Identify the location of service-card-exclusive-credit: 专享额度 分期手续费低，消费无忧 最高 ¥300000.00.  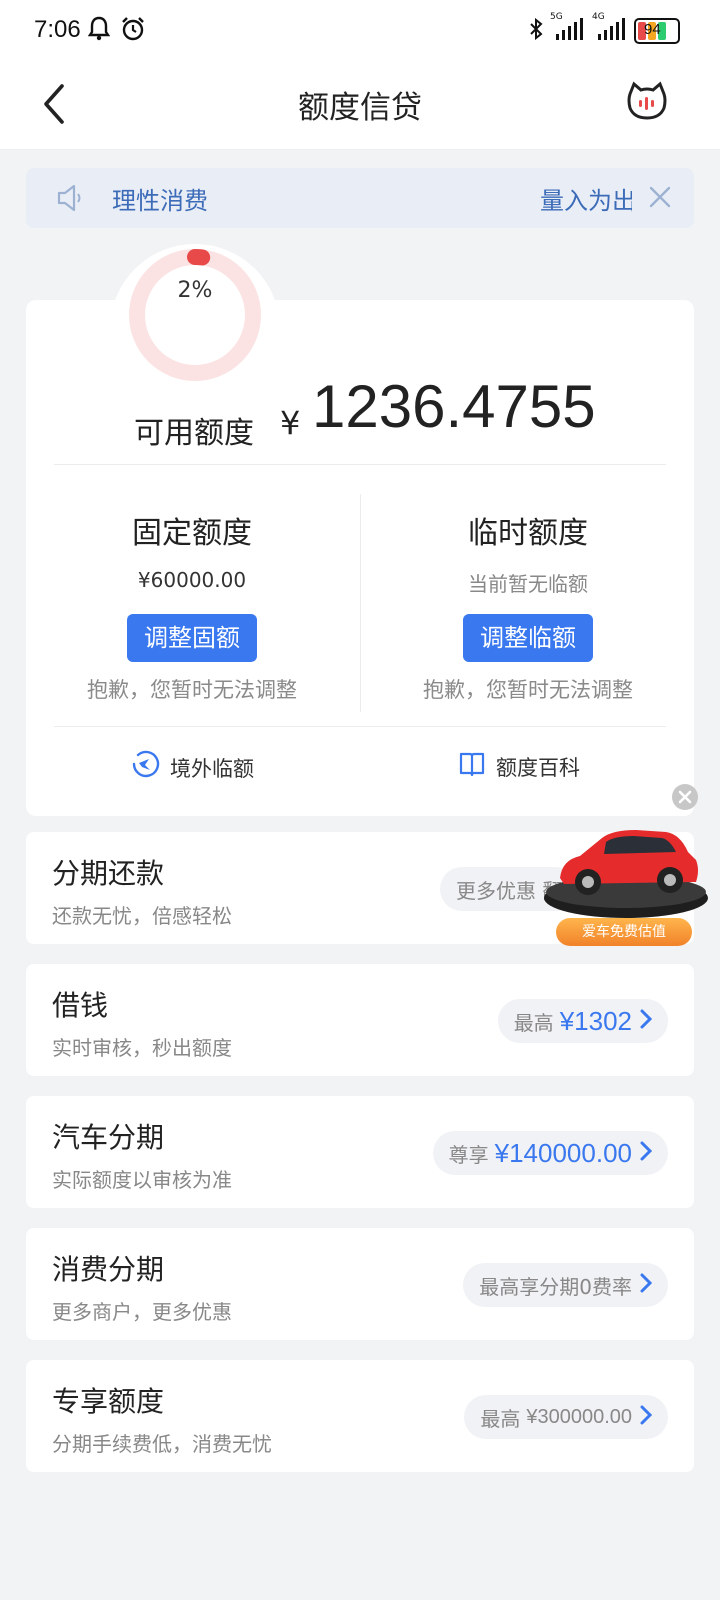
(360, 1416).